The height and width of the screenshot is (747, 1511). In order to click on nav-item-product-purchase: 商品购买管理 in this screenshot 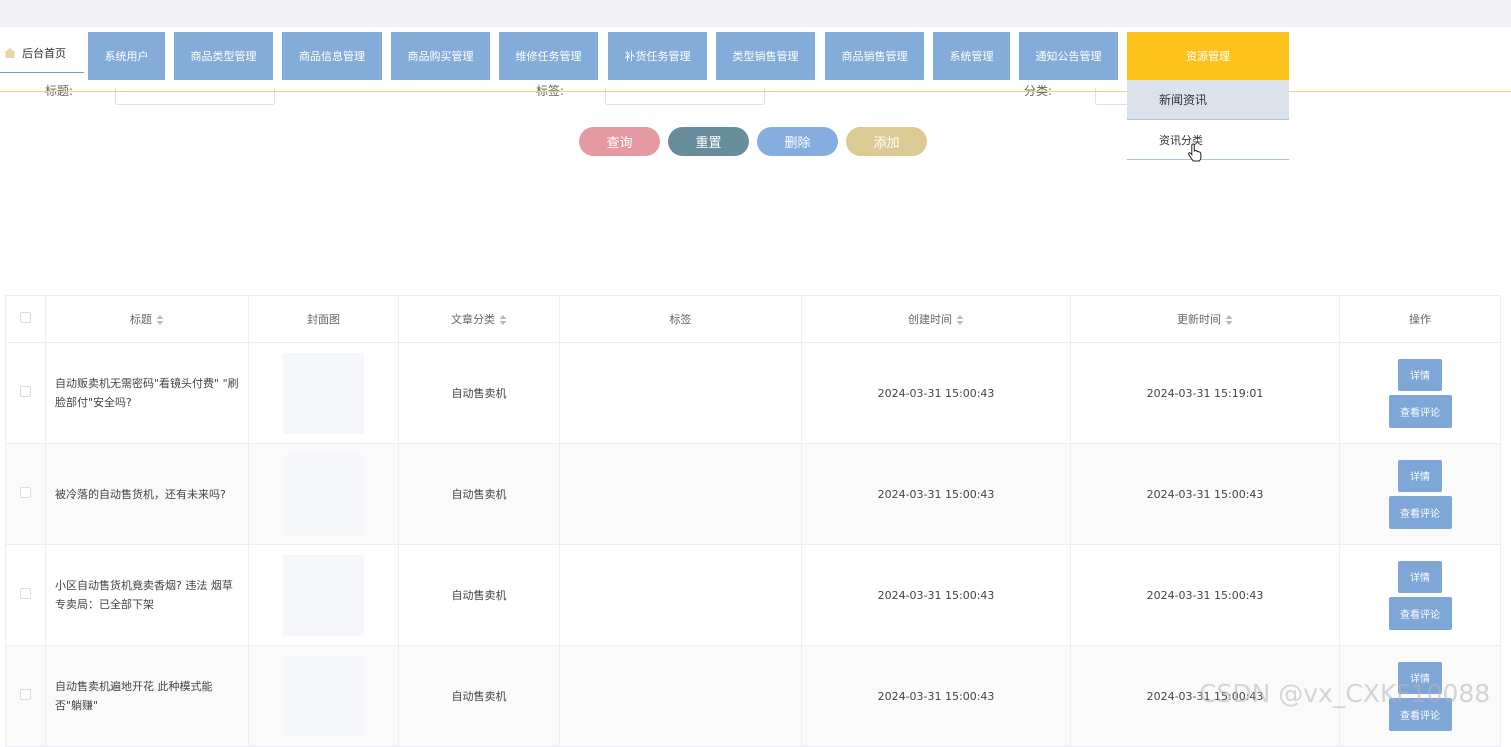, I will do `click(440, 56)`.